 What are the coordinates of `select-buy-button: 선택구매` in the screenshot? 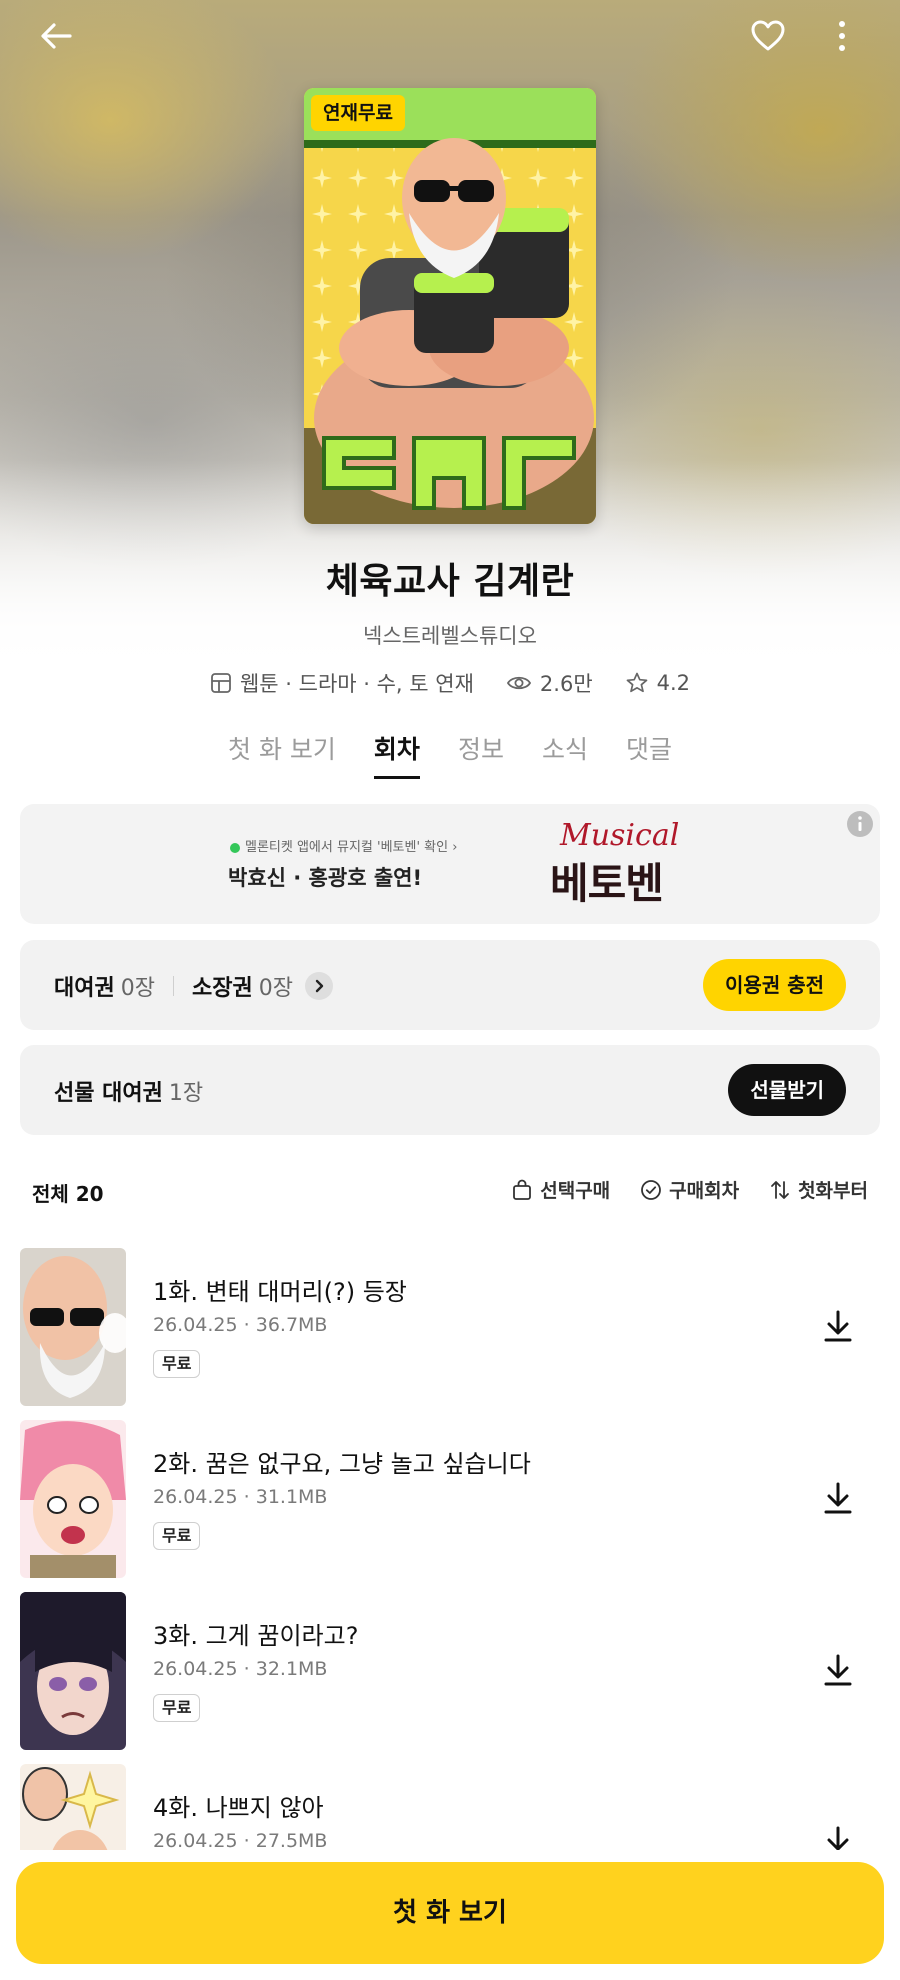 It's located at (560, 1189).